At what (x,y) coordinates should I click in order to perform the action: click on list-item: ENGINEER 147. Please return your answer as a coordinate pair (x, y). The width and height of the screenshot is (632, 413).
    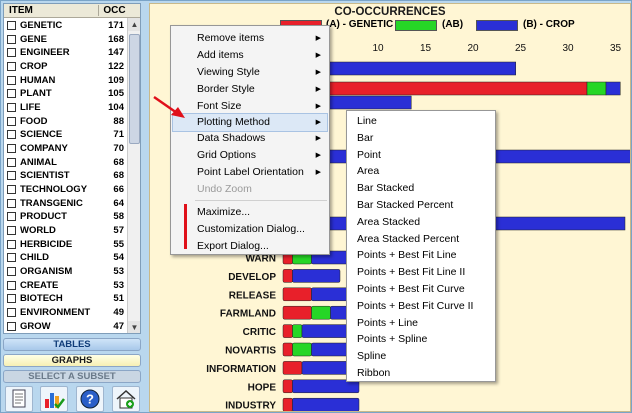
    Looking at the image, I should click on (65, 53).